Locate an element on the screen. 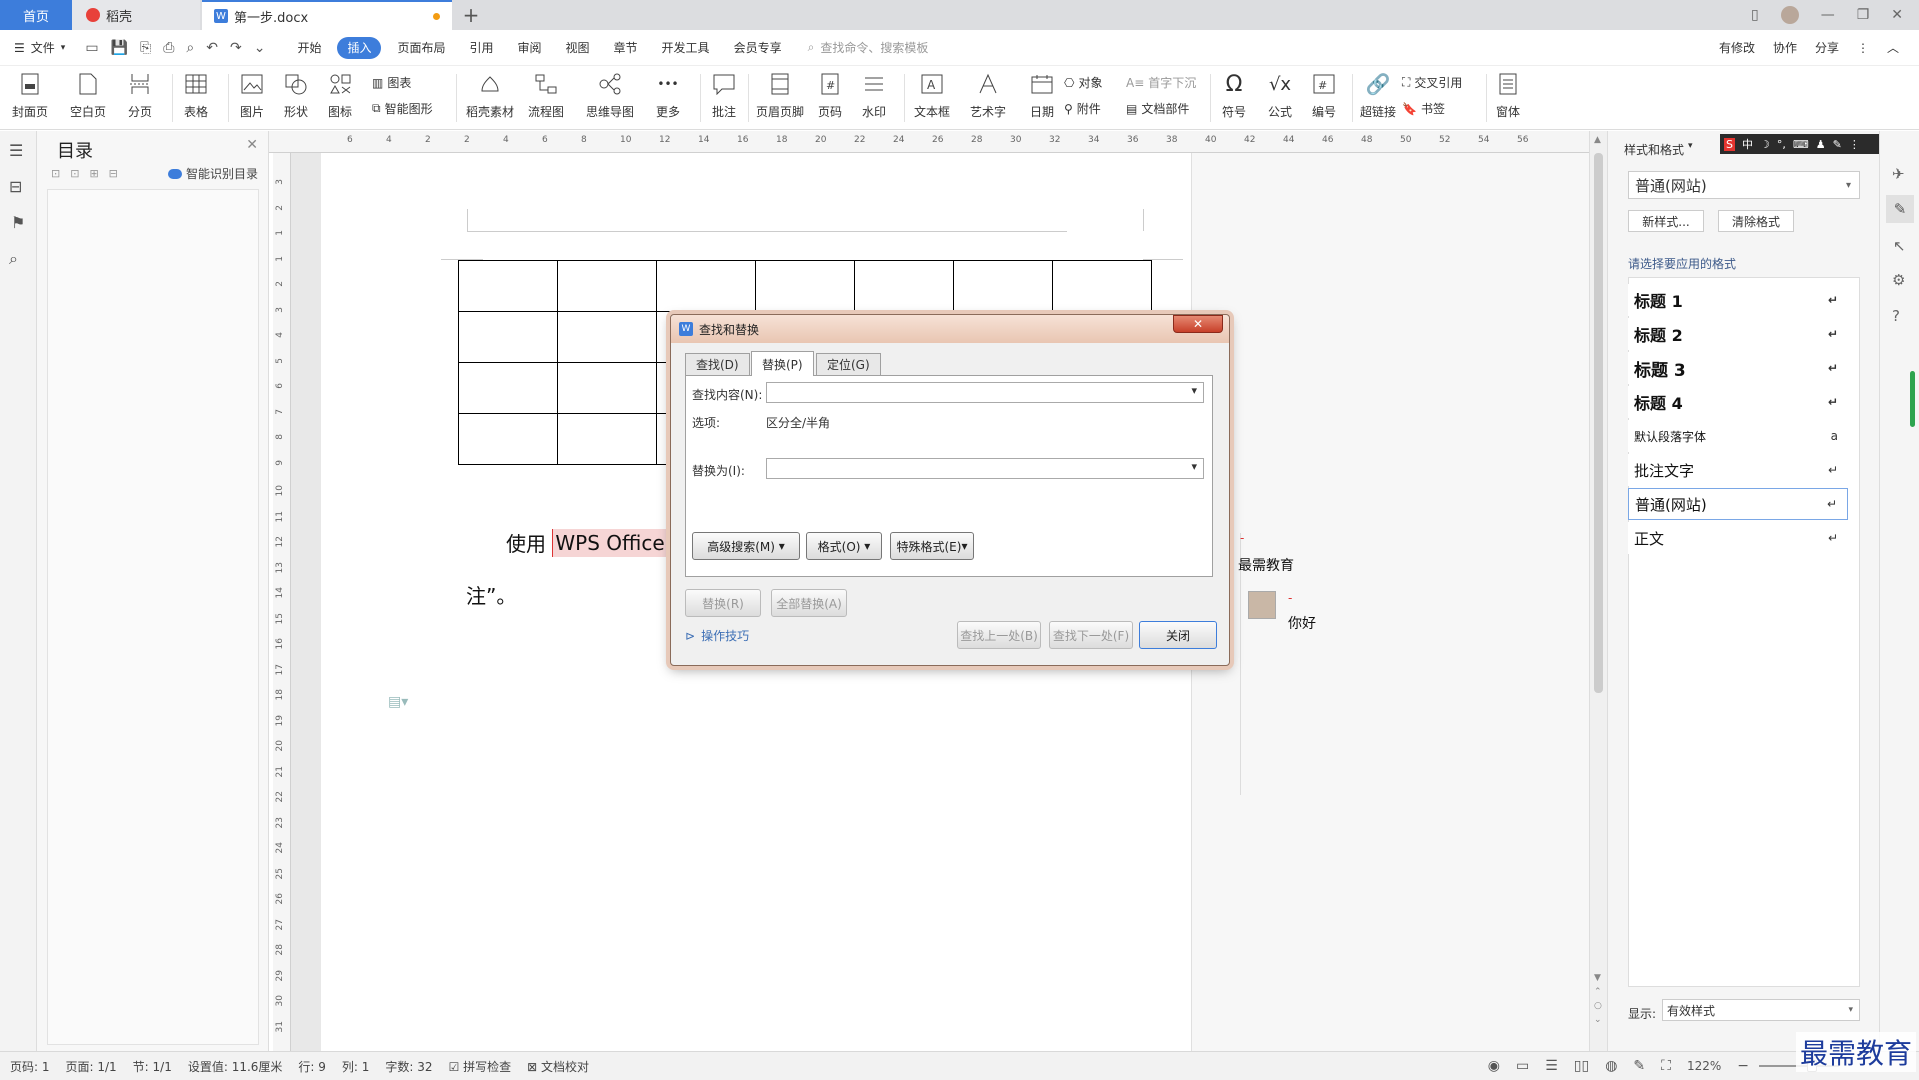 The image size is (1919, 1080). shape-button: 形状 is located at coordinates (296, 95).